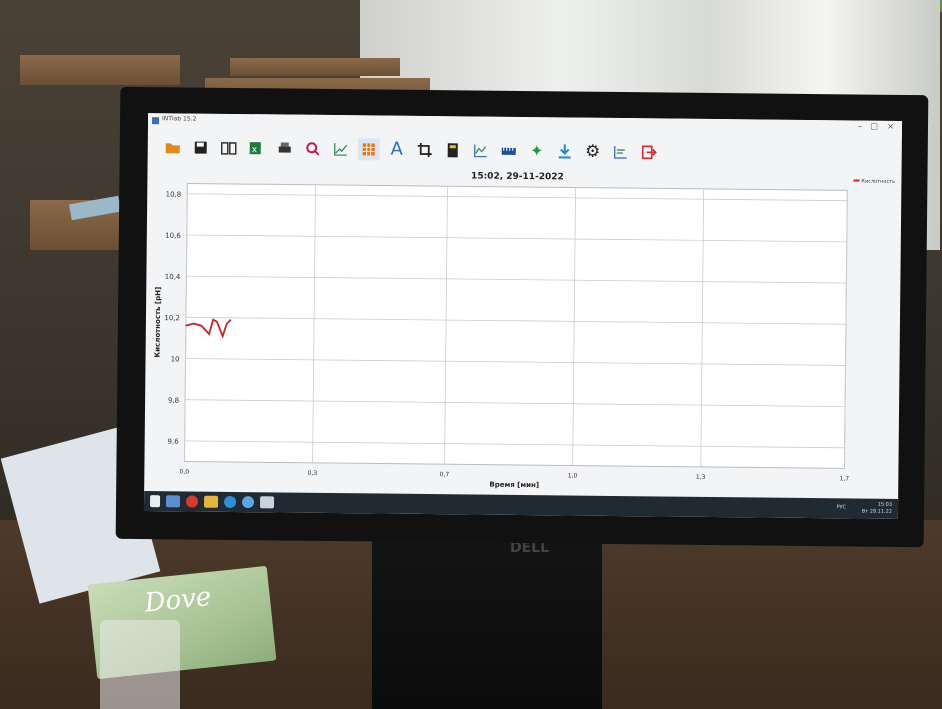 The width and height of the screenshot is (942, 709). I want to click on y-tick-label: 10,8, so click(174, 195).